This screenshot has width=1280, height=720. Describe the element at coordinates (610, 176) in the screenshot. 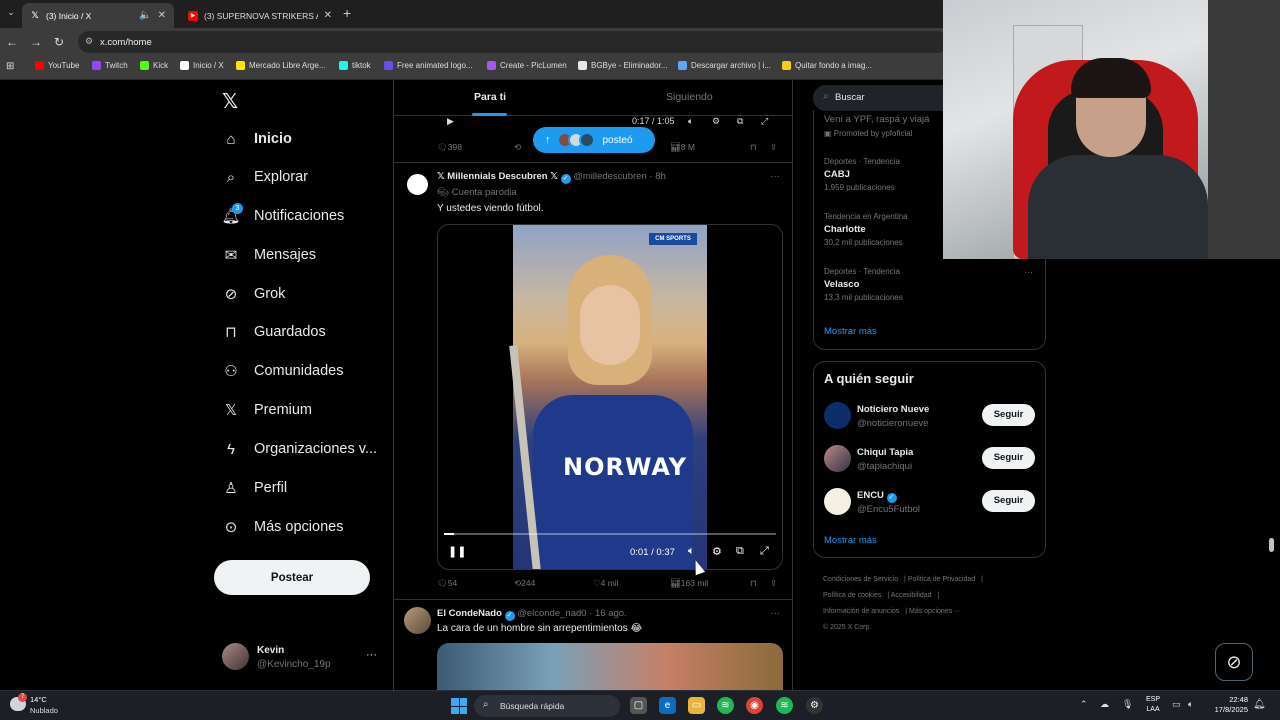

I see `author-handle: @milledescubren` at that location.